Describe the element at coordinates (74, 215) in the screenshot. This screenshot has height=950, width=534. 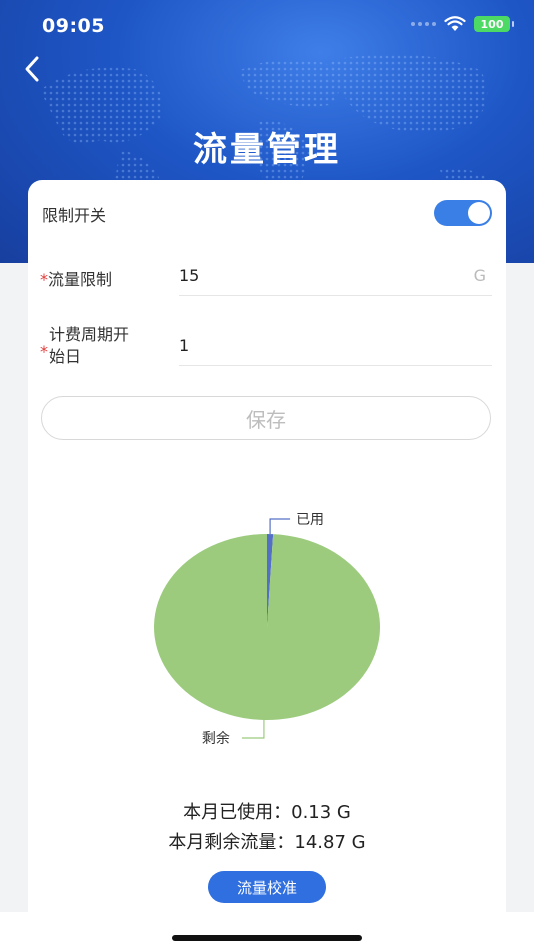
I see `limit-switch-label: 限制开关` at that location.